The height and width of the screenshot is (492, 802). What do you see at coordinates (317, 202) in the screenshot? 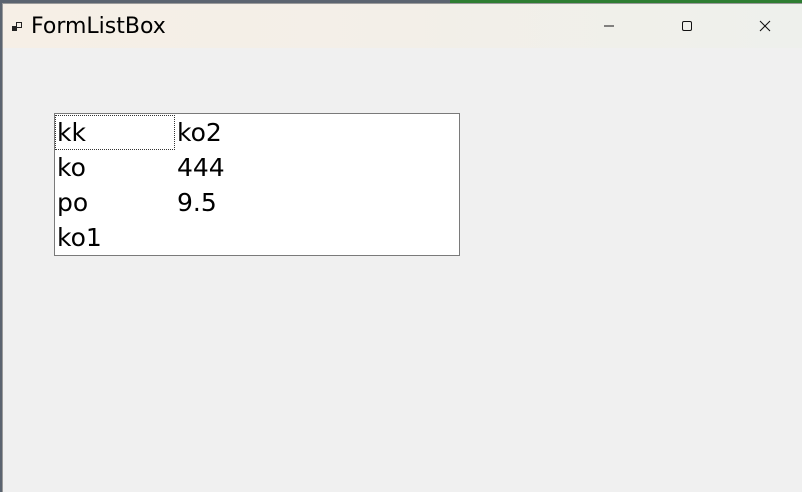
I see `list-item: 9.5` at bounding box center [317, 202].